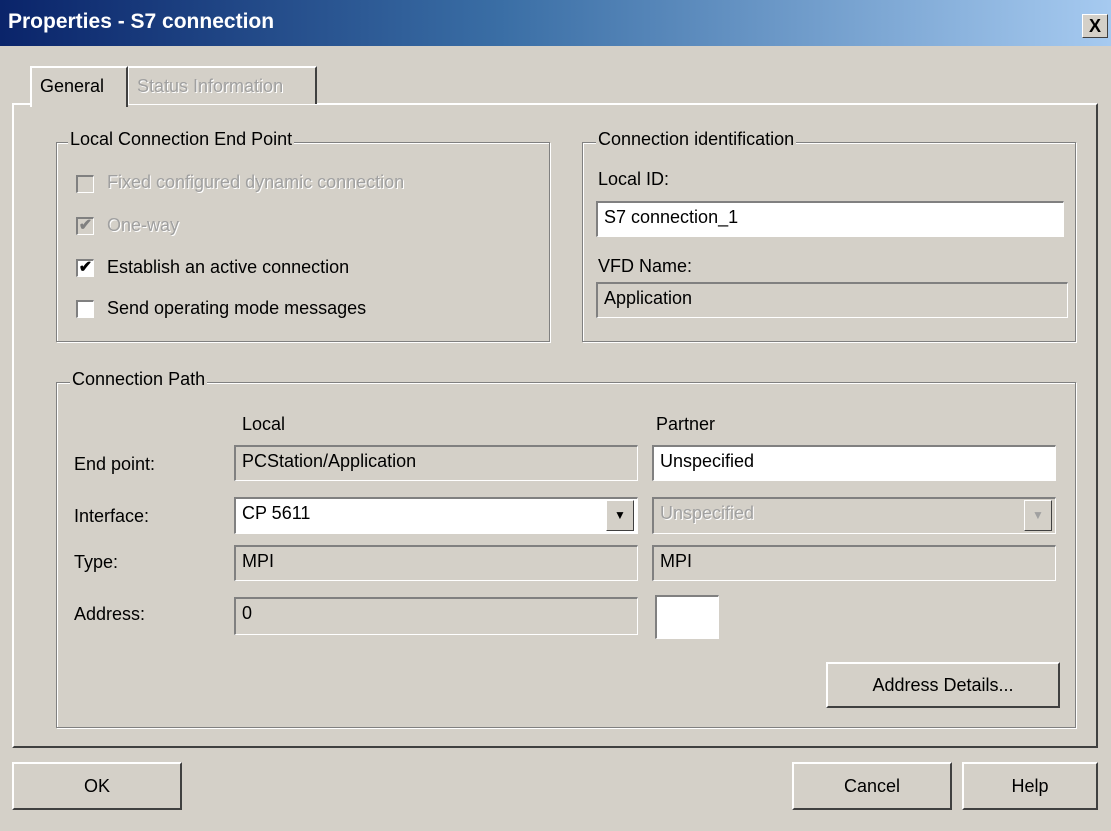  I want to click on partner-type-field: MPI, so click(854, 563).